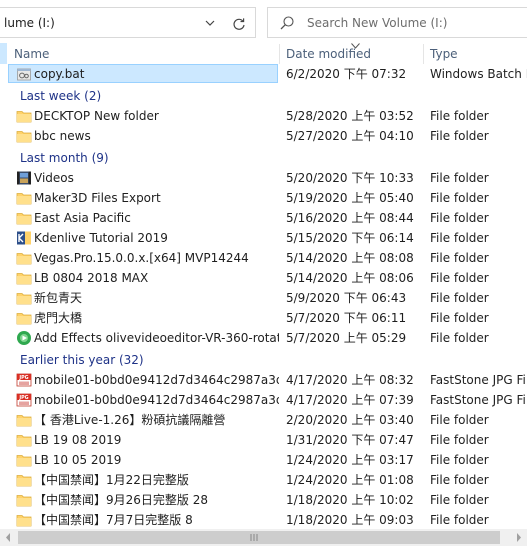 This screenshot has height=553, width=527. Describe the element at coordinates (267, 96) in the screenshot. I see `group-header: Last week (2)` at that location.